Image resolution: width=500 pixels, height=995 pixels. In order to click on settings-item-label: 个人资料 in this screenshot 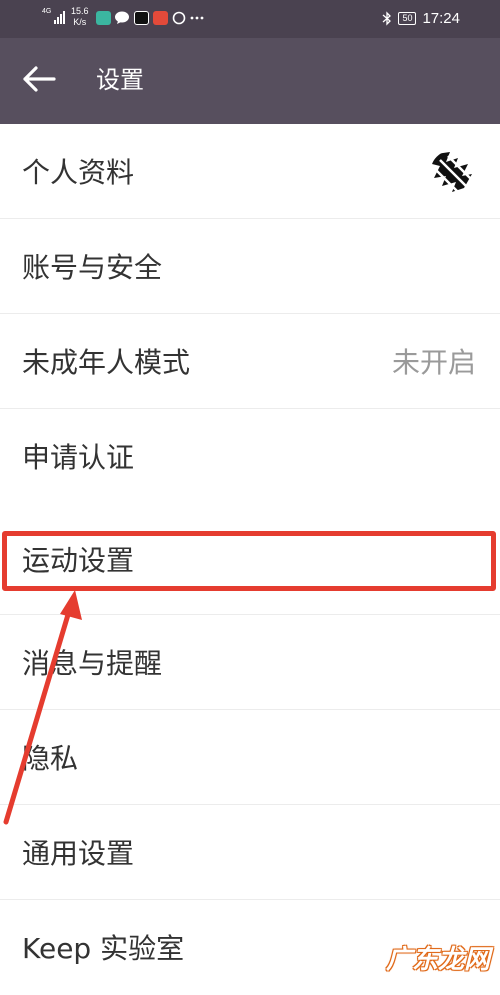, I will do `click(78, 172)`.